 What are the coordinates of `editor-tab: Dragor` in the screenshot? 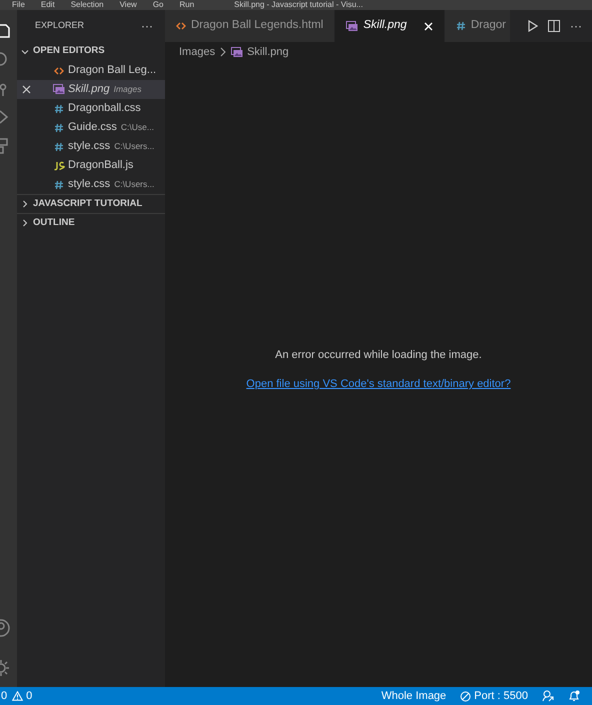 It's located at (477, 26).